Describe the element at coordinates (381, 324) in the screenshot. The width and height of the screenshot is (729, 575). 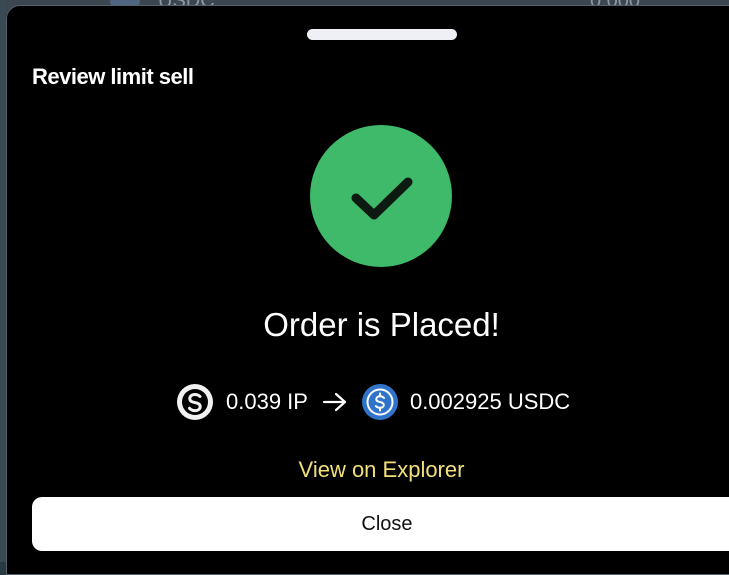
I see `order-status-headline: Order is Placed!` at that location.